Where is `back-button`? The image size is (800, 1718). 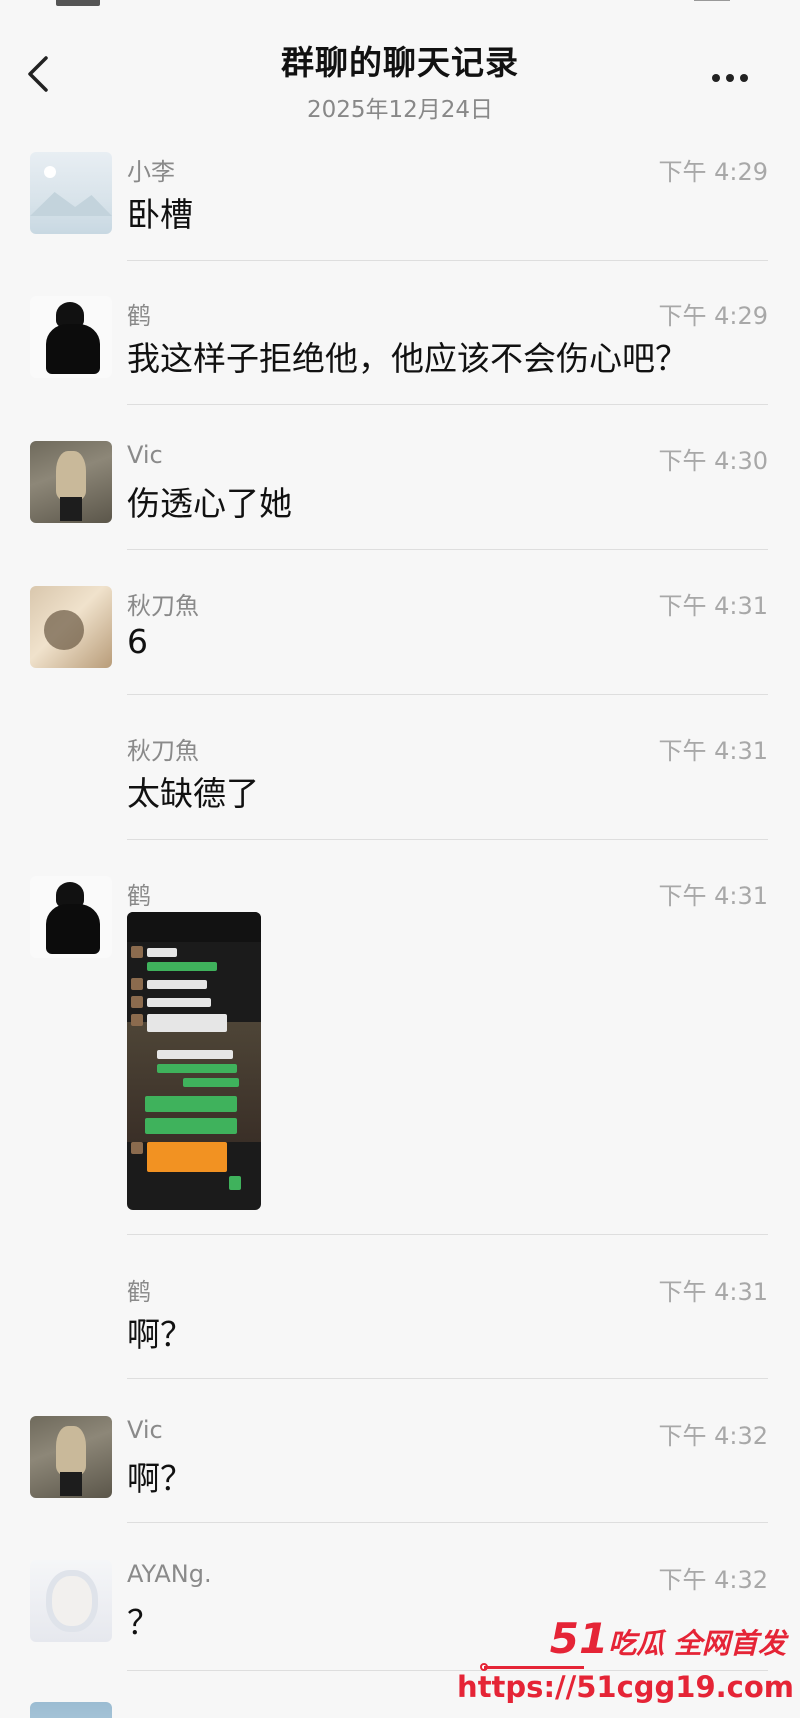
back-button is located at coordinates (40, 74).